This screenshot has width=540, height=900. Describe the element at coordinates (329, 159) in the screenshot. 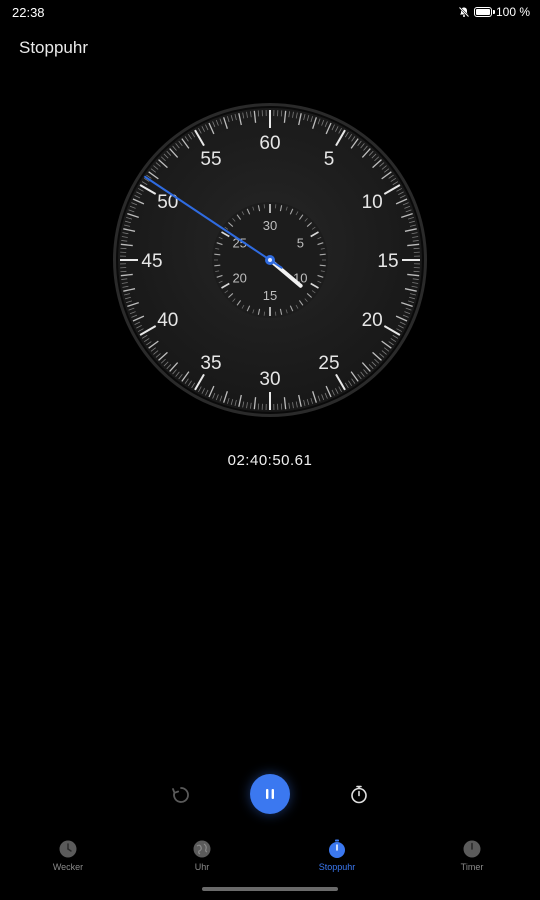

I see `outer-label: 5` at that location.